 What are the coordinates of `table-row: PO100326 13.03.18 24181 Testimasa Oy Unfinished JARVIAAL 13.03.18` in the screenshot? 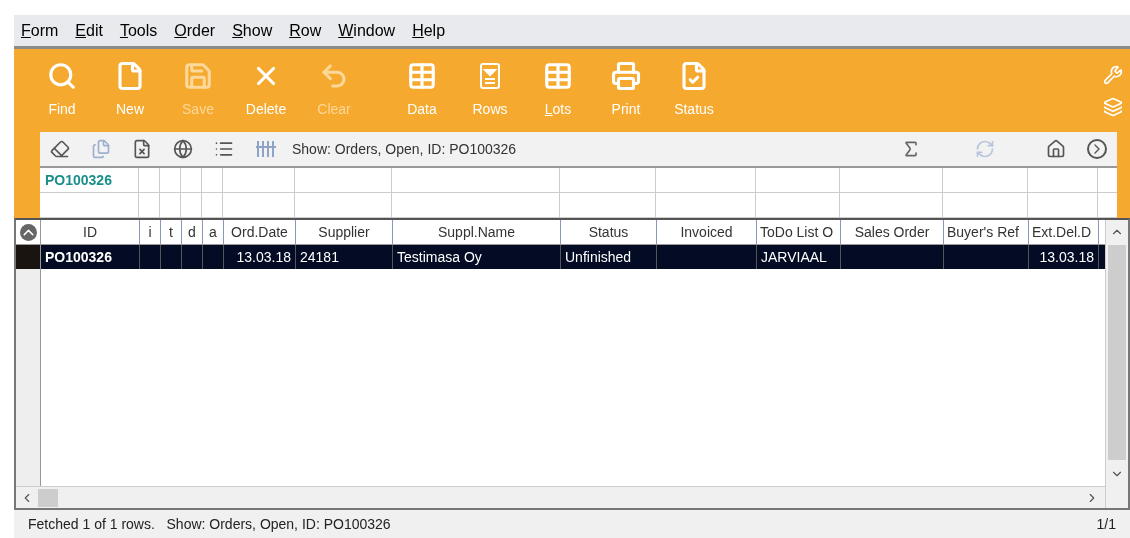 It's located at (560, 257).